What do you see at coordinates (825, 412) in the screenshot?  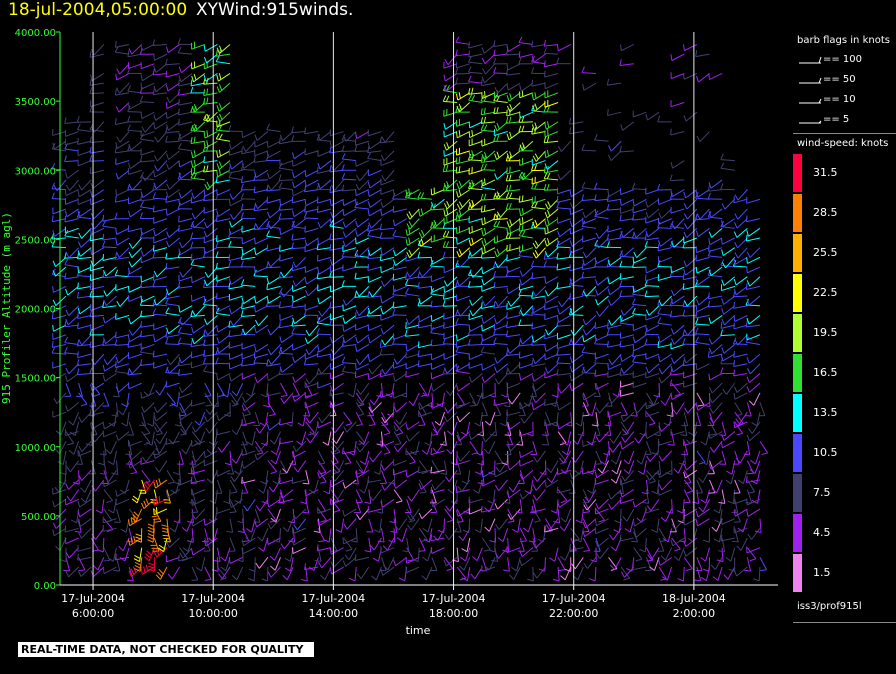 I see `speed-label: 13.5` at bounding box center [825, 412].